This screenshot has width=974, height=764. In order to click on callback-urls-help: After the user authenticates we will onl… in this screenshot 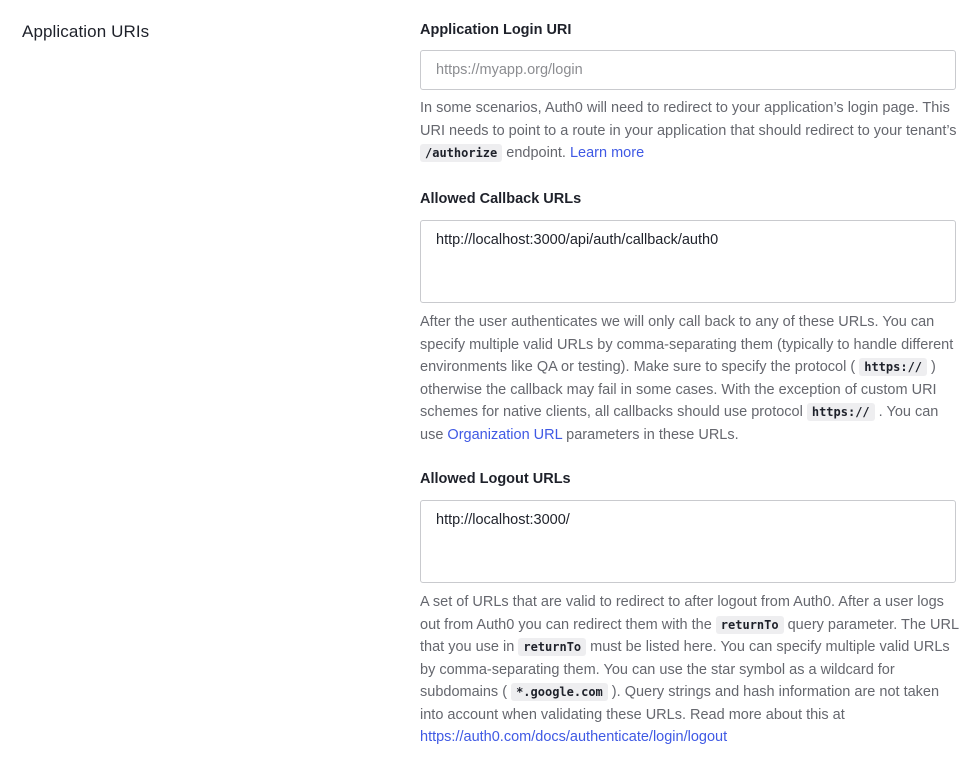, I will do `click(690, 378)`.